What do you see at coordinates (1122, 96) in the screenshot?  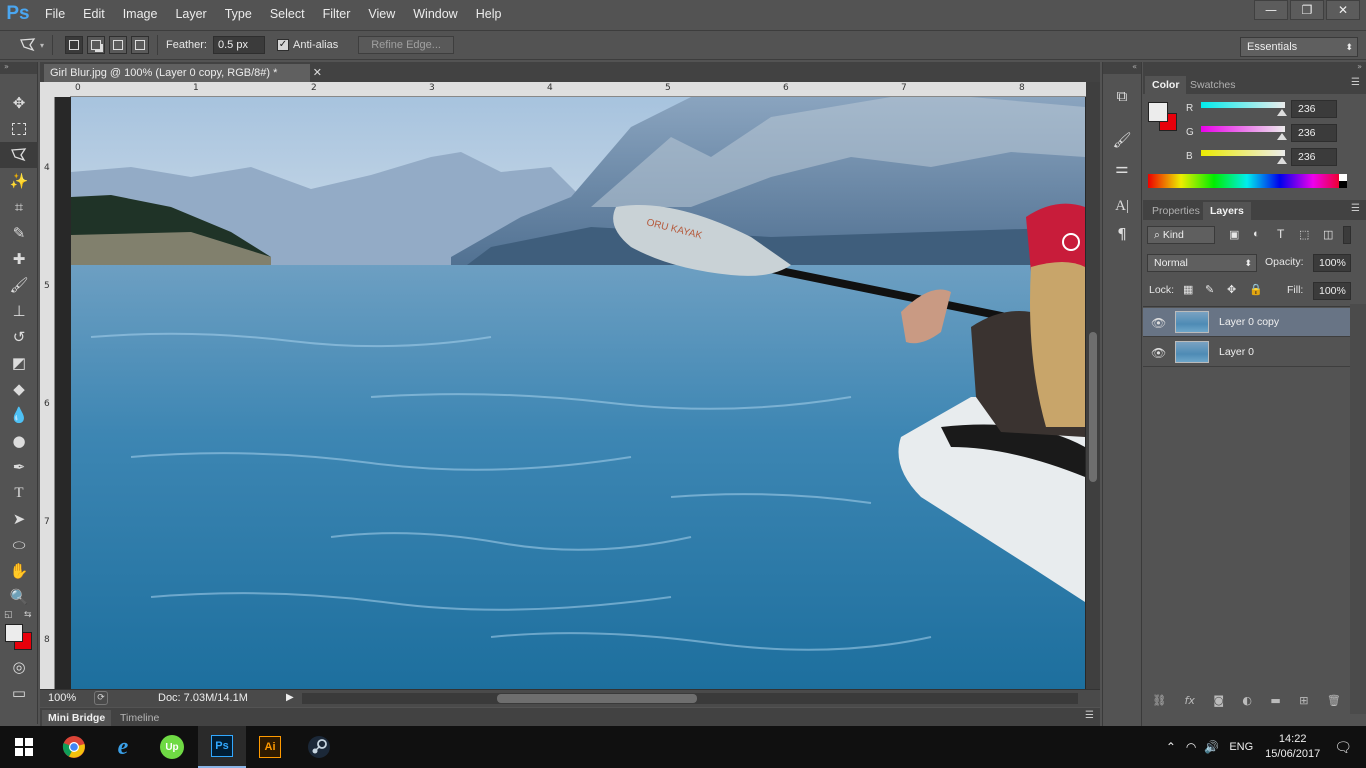 I see `history-panel-icon: ⧉` at bounding box center [1122, 96].